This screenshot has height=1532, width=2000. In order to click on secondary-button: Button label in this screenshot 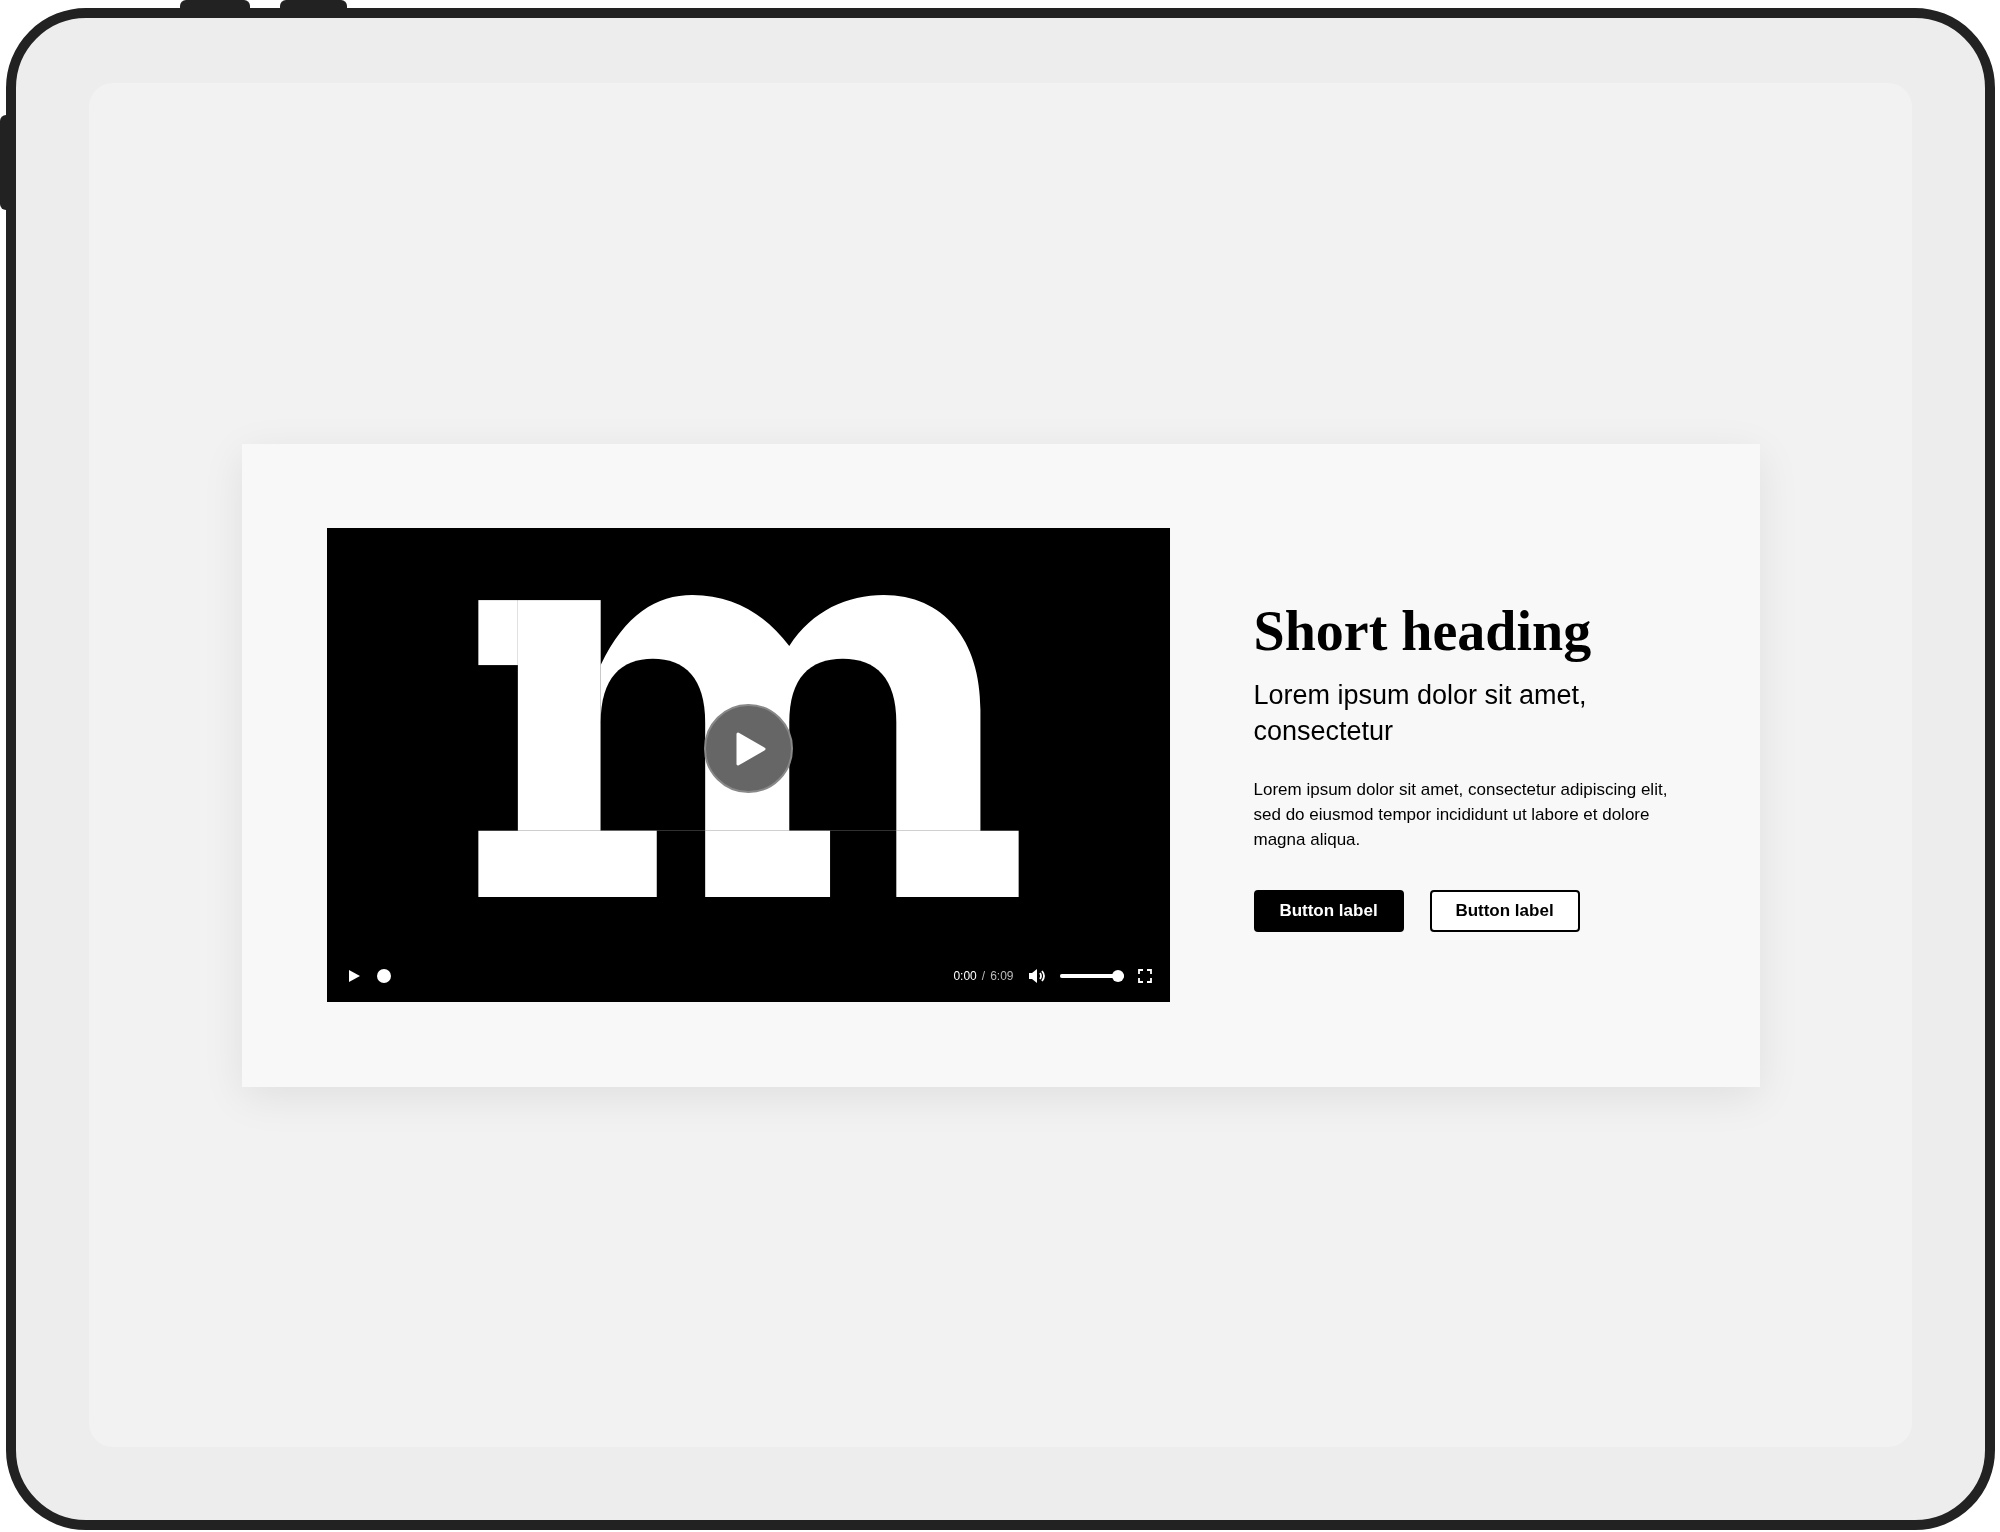, I will do `click(1504, 910)`.